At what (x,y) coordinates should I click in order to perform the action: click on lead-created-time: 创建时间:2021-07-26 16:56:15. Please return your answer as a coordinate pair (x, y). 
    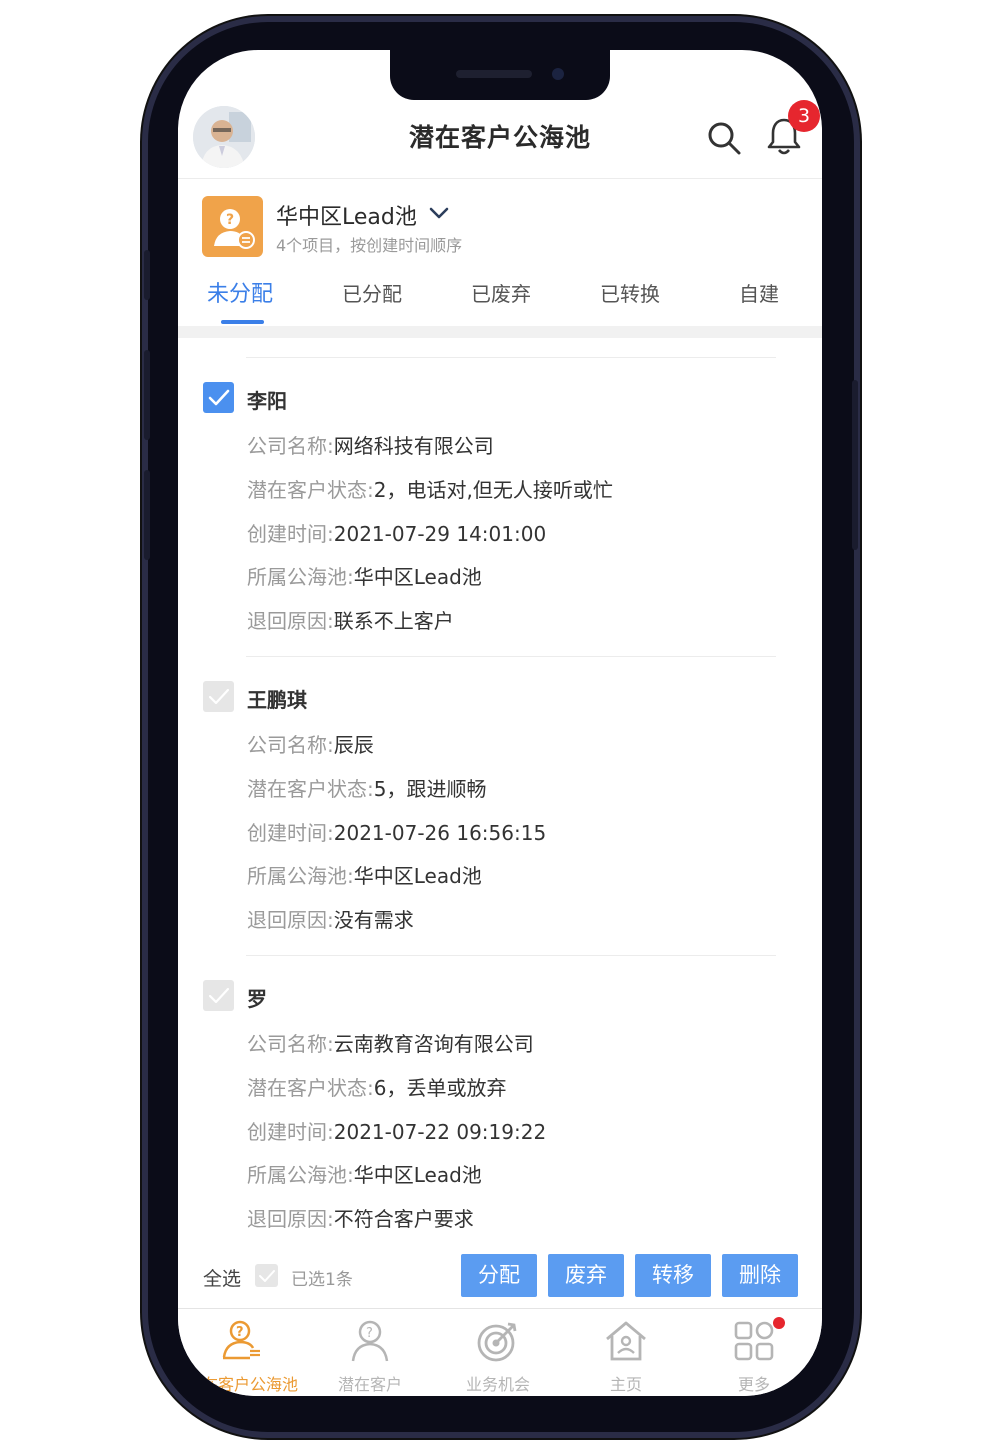
    Looking at the image, I should click on (397, 833).